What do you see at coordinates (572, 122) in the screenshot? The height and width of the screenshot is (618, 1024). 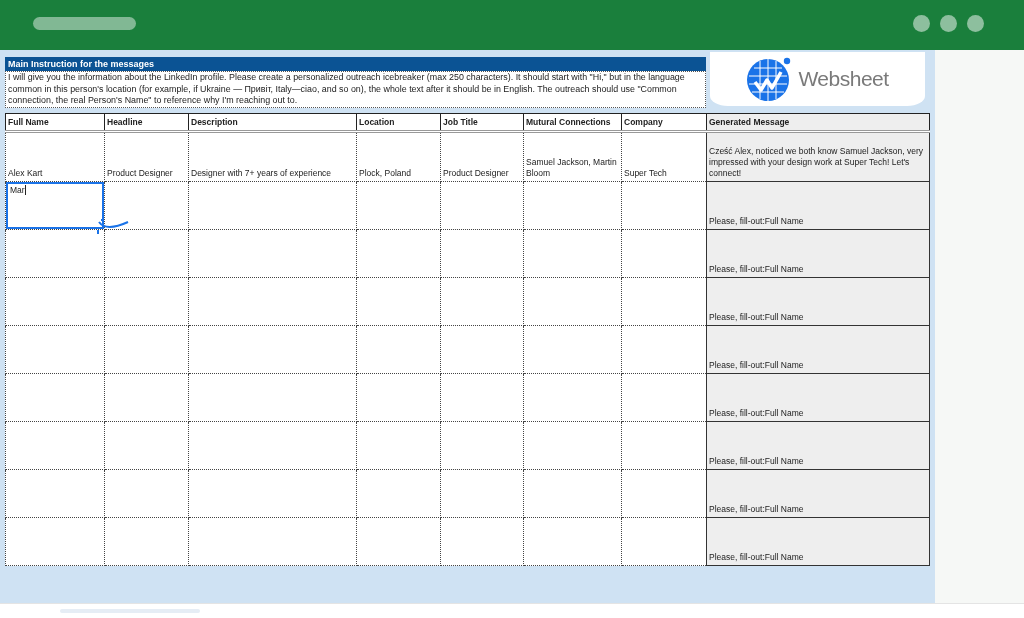 I see `column-header: Mutural Connections` at bounding box center [572, 122].